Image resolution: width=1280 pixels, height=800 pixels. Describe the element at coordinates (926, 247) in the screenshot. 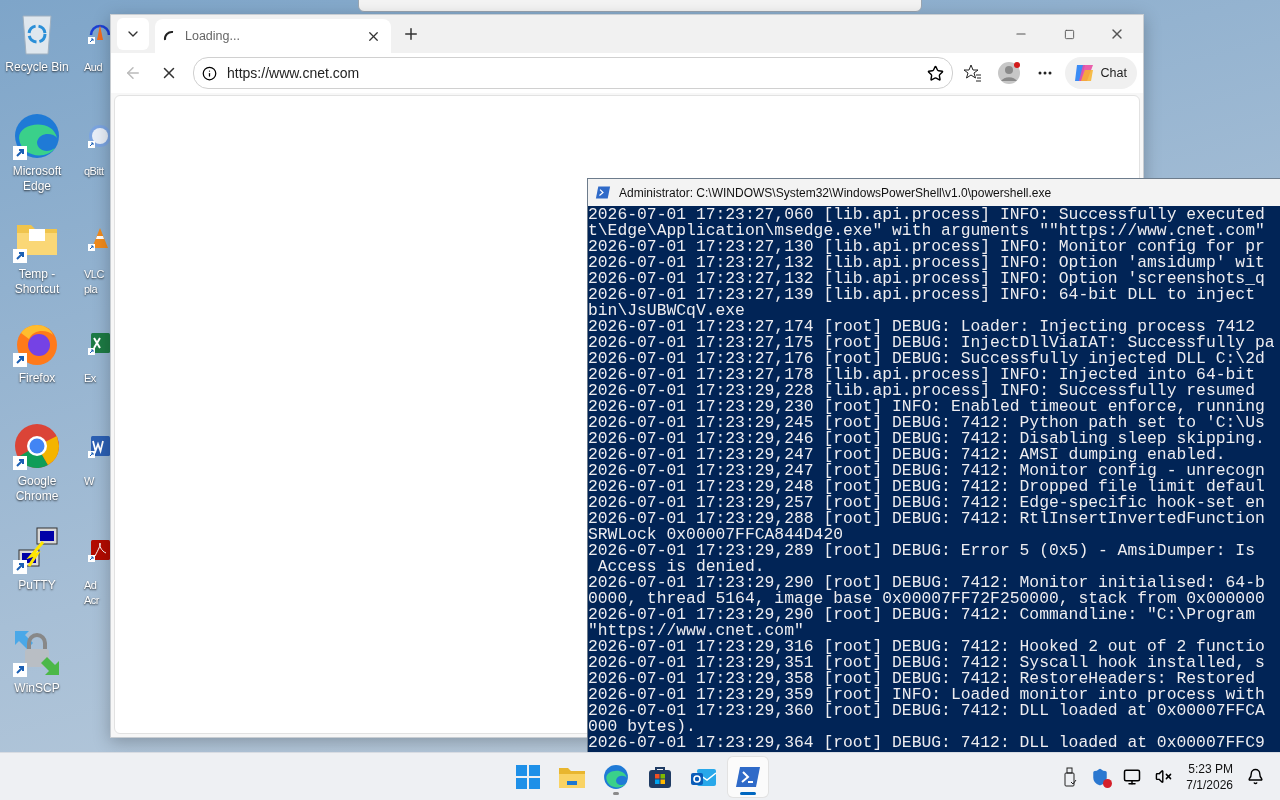

I see `console-line: 2026-07-01 17:23:27,130 [lib.api.process] INFO: Monitor config for pr` at that location.